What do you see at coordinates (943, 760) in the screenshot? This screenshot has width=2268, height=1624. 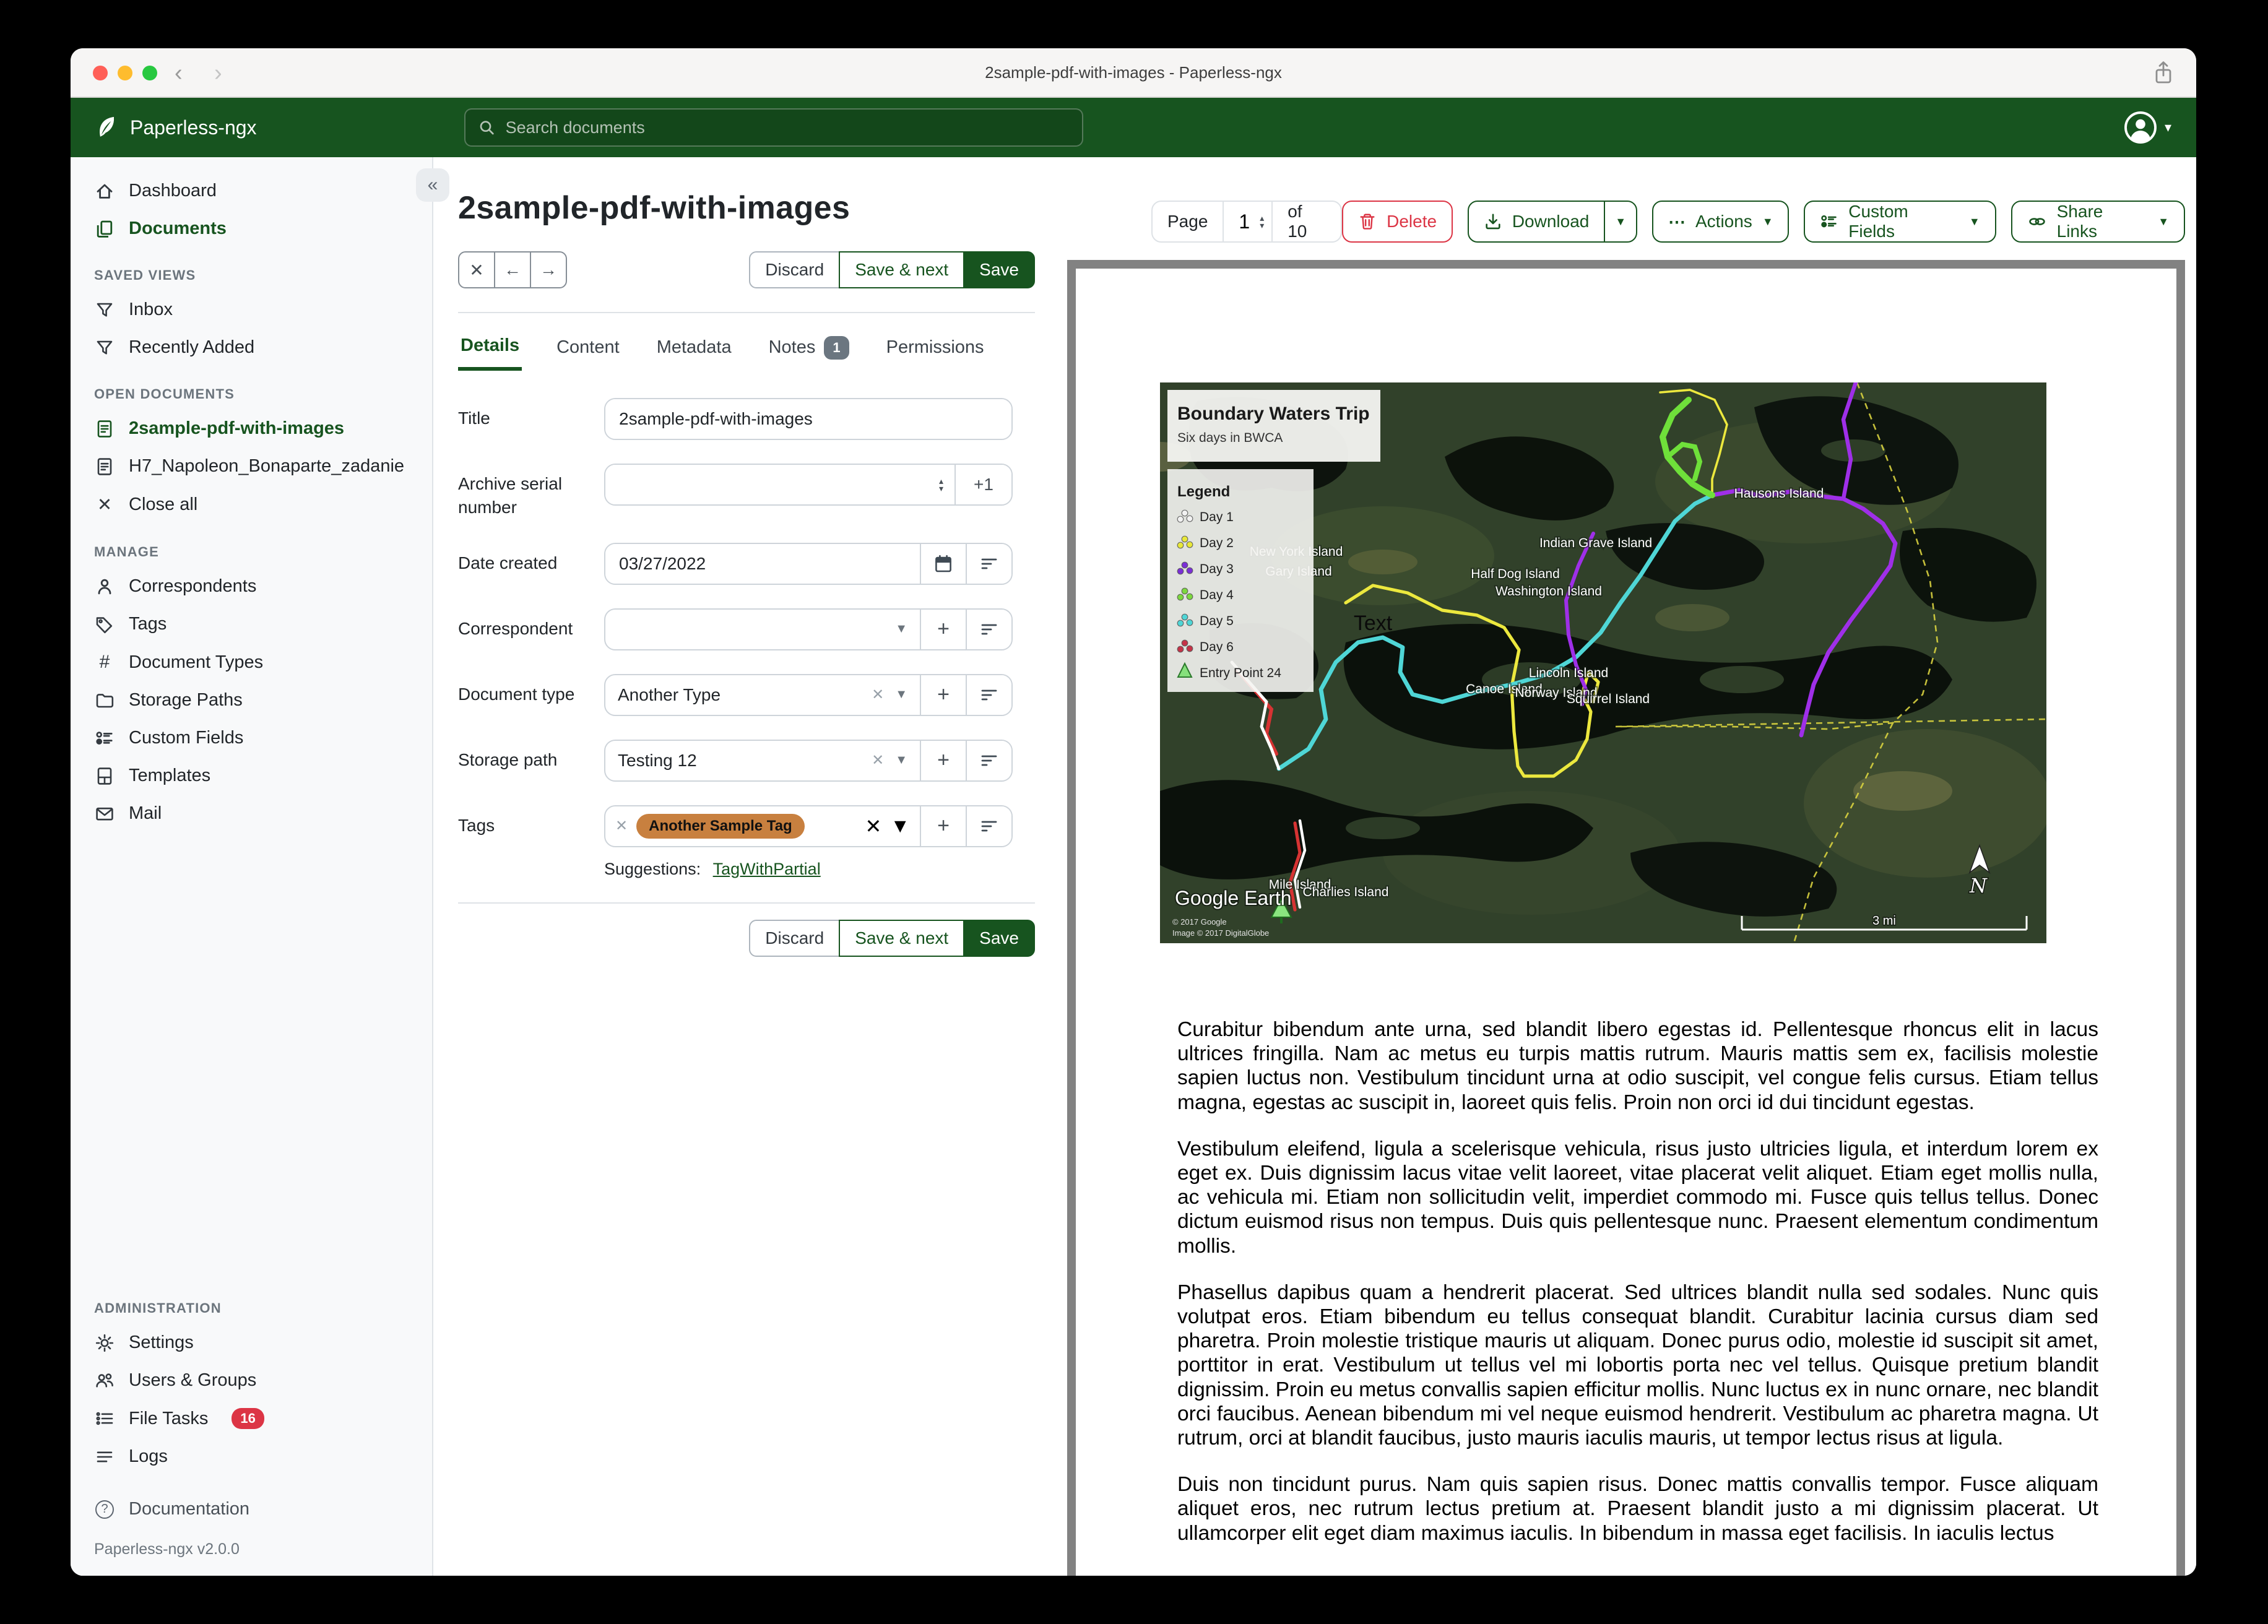 I see `add-storage-path-button: +` at bounding box center [943, 760].